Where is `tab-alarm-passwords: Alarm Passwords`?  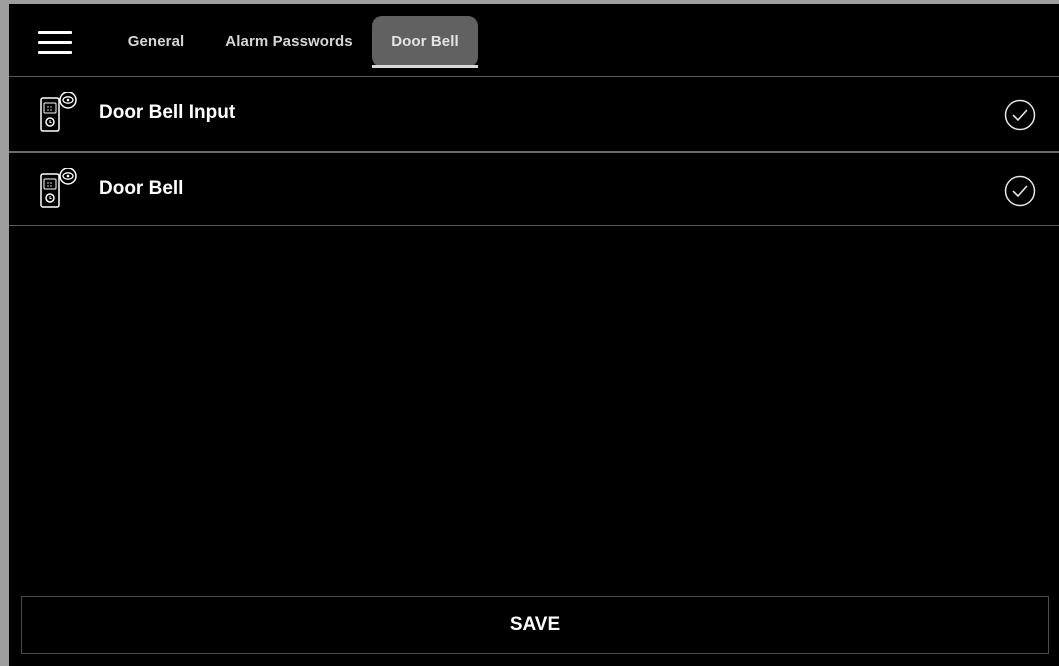
tab-alarm-passwords: Alarm Passwords is located at coordinates (289, 41).